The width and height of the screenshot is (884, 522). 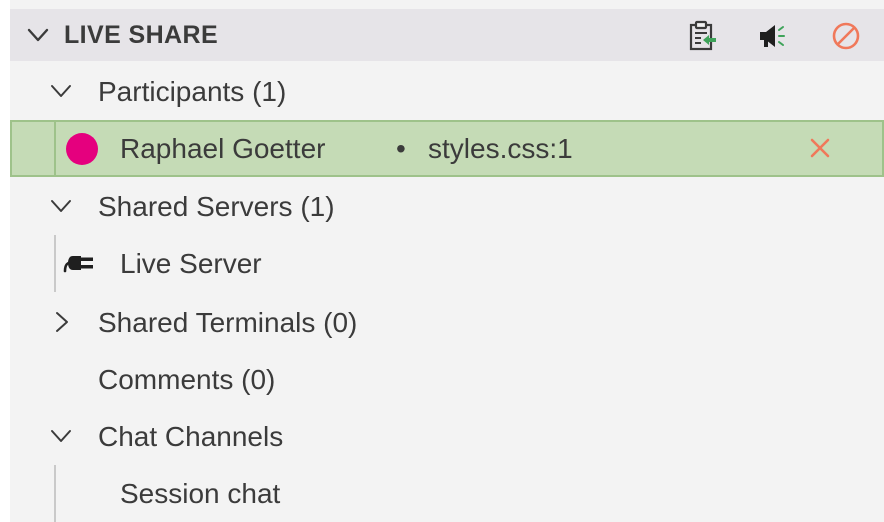 I want to click on shared-terminals-label: Shared Terminals (0), so click(x=228, y=322).